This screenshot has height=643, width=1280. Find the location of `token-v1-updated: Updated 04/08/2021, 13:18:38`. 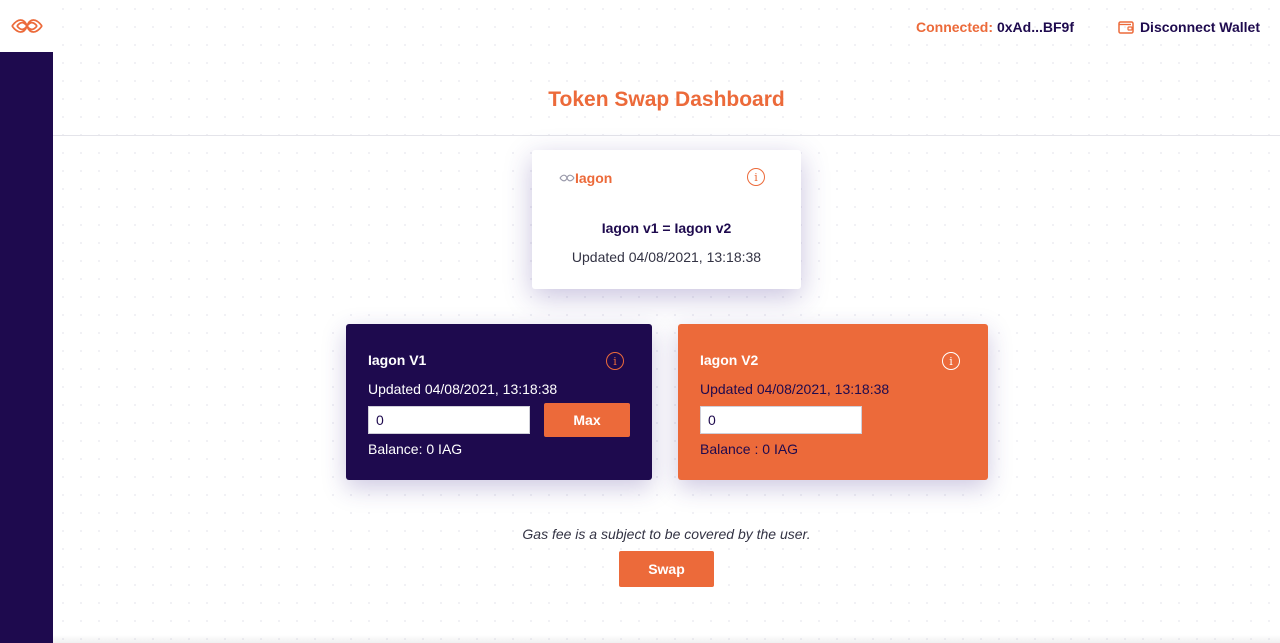

token-v1-updated: Updated 04/08/2021, 13:18:38 is located at coordinates (463, 389).